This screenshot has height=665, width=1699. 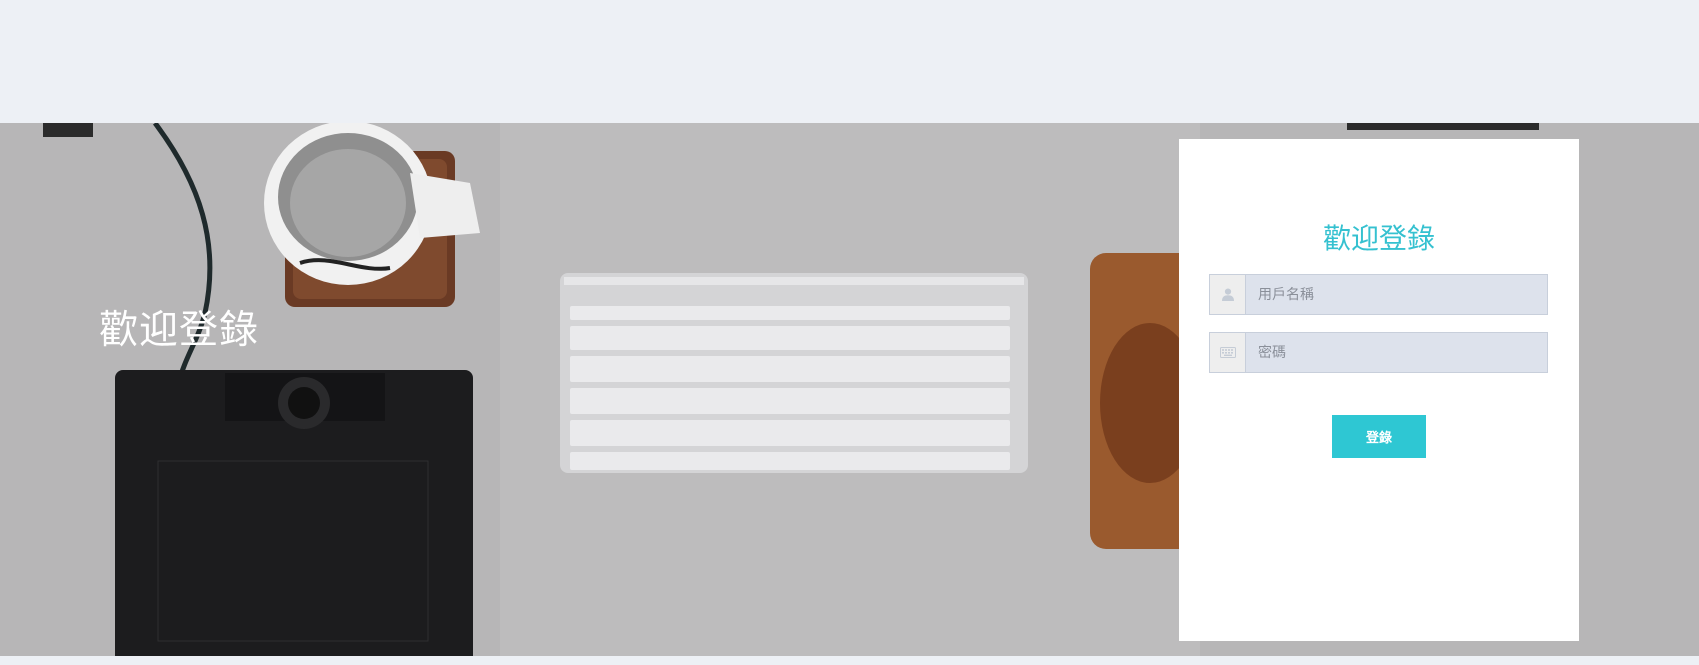 I want to click on hero-title: 歡迎登錄, so click(x=179, y=330).